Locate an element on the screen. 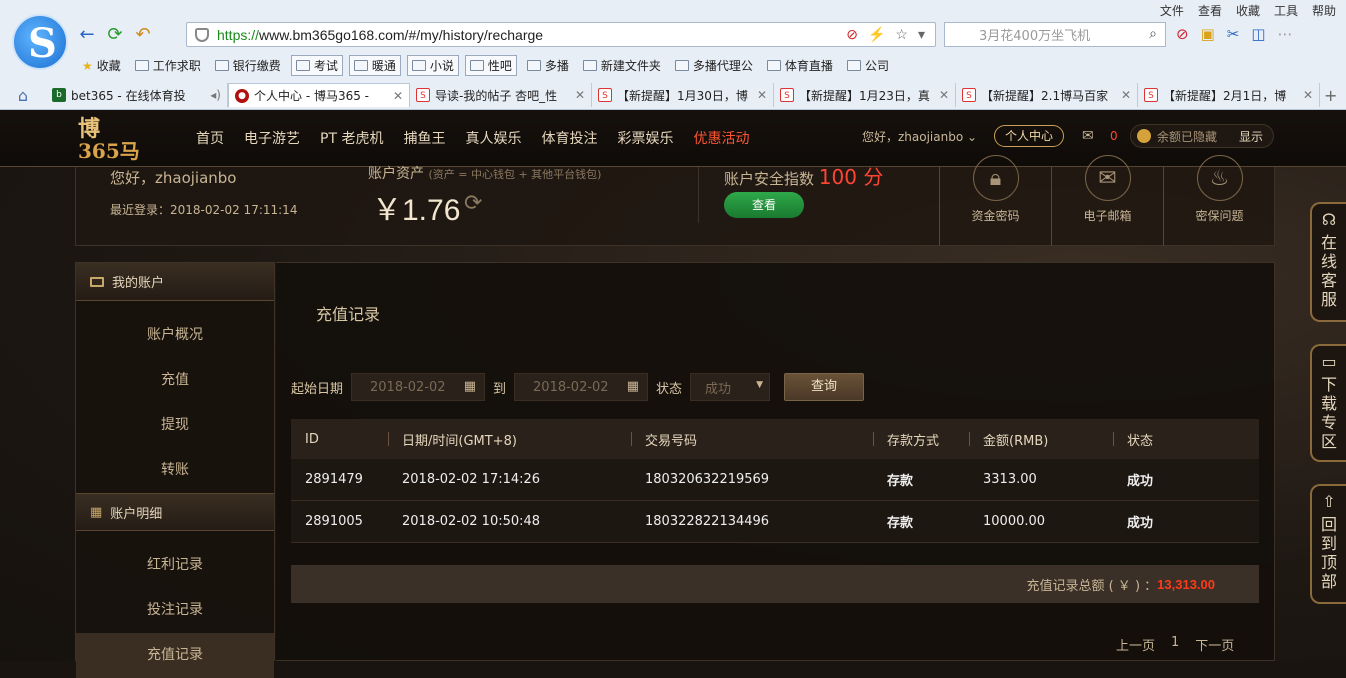 Image resolution: width=1346 pixels, height=678 pixels. s-icon: S is located at coordinates (605, 95).